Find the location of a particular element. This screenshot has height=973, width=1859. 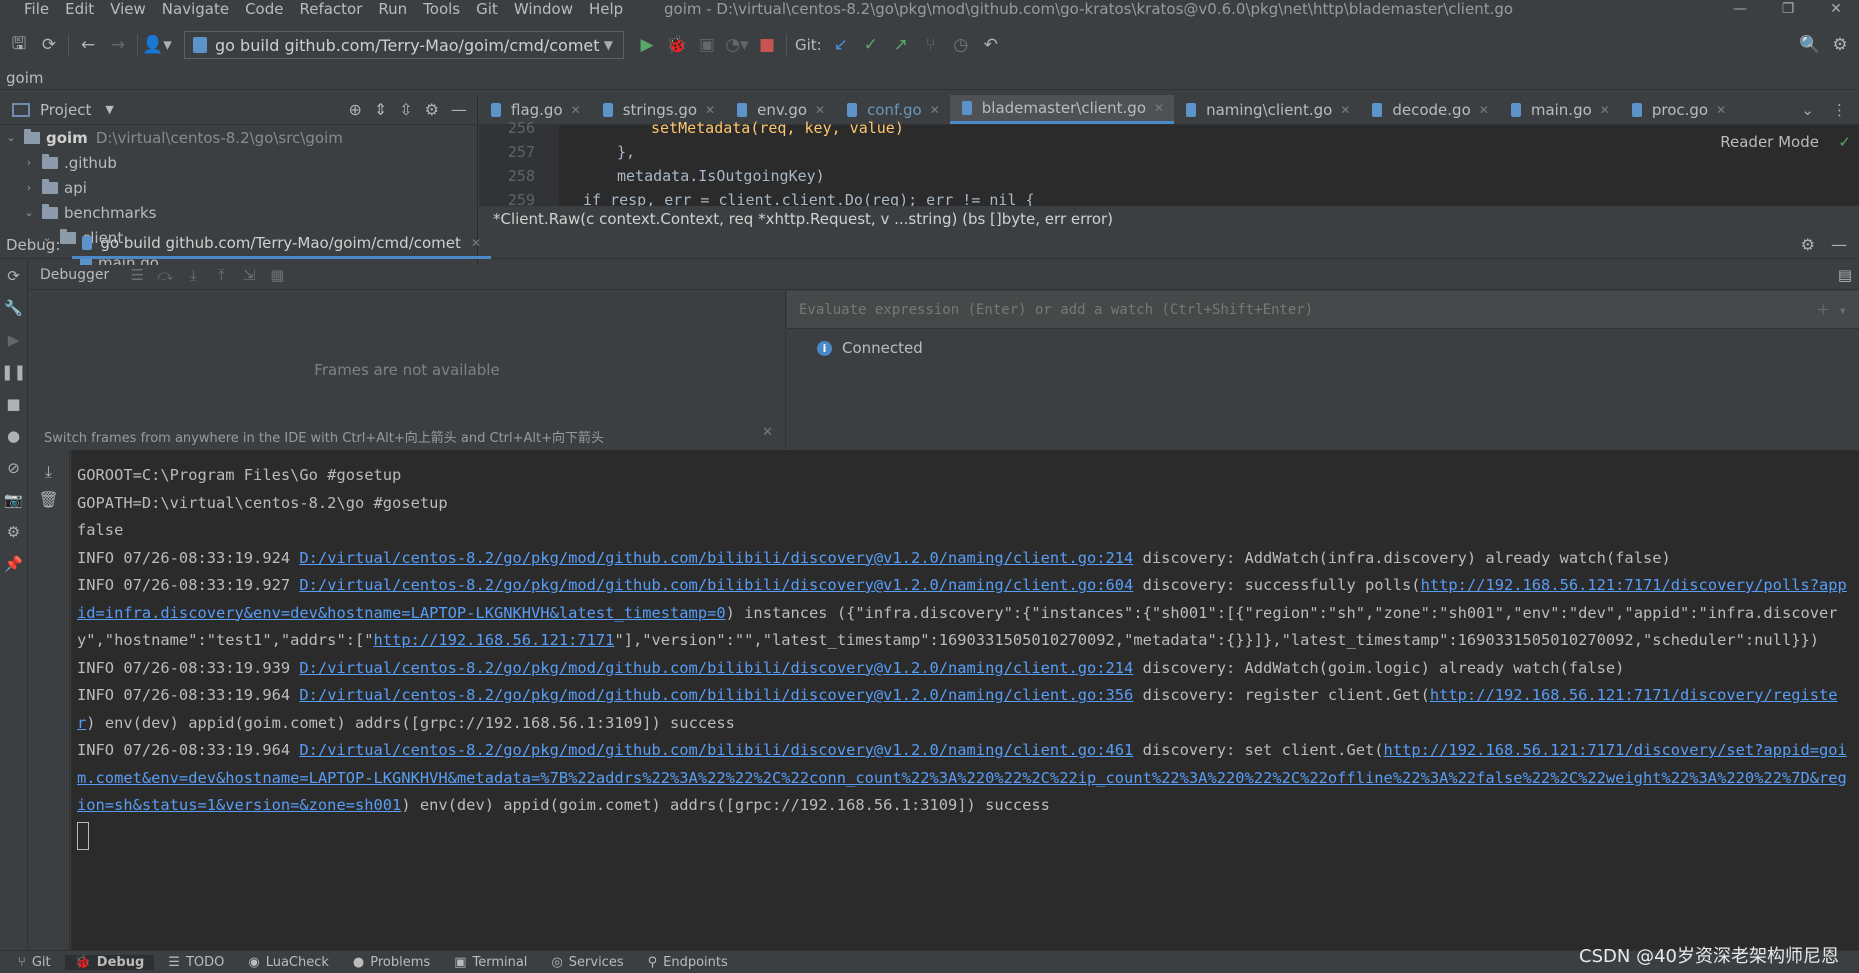

view-breakpoints-icon: ● is located at coordinates (14, 436).